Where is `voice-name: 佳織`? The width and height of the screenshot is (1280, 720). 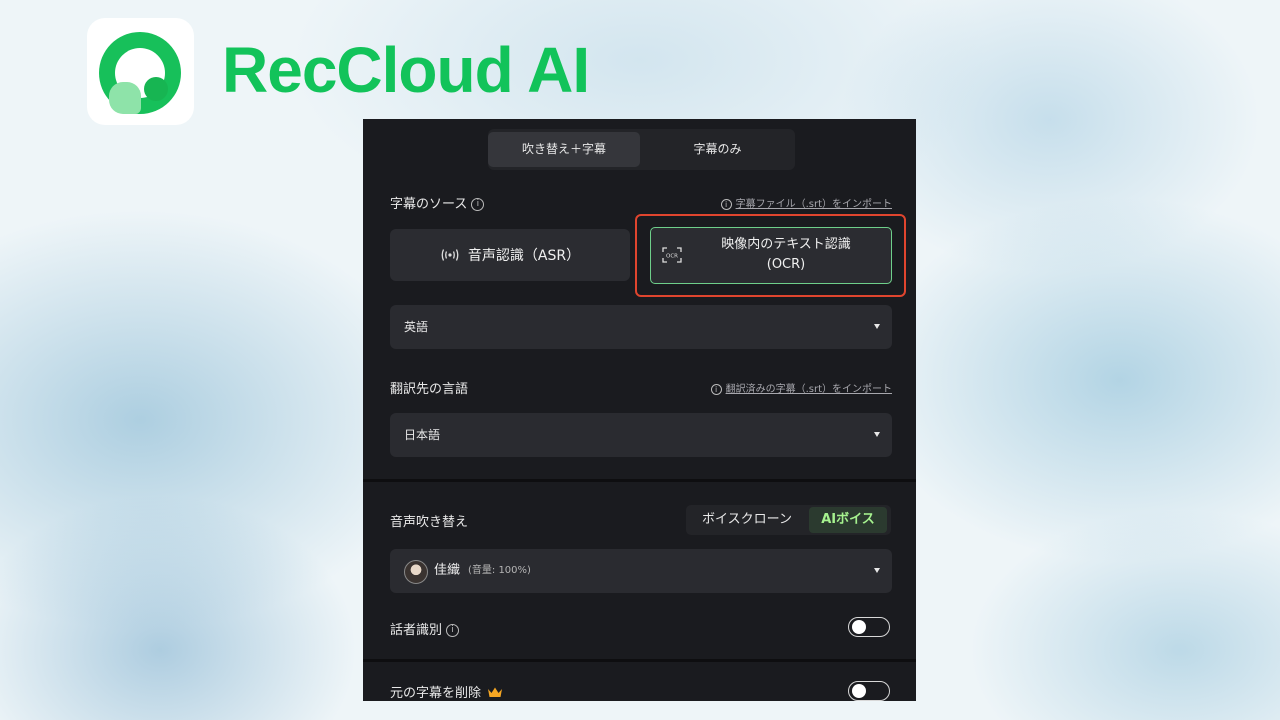
voice-name: 佳織 is located at coordinates (447, 570).